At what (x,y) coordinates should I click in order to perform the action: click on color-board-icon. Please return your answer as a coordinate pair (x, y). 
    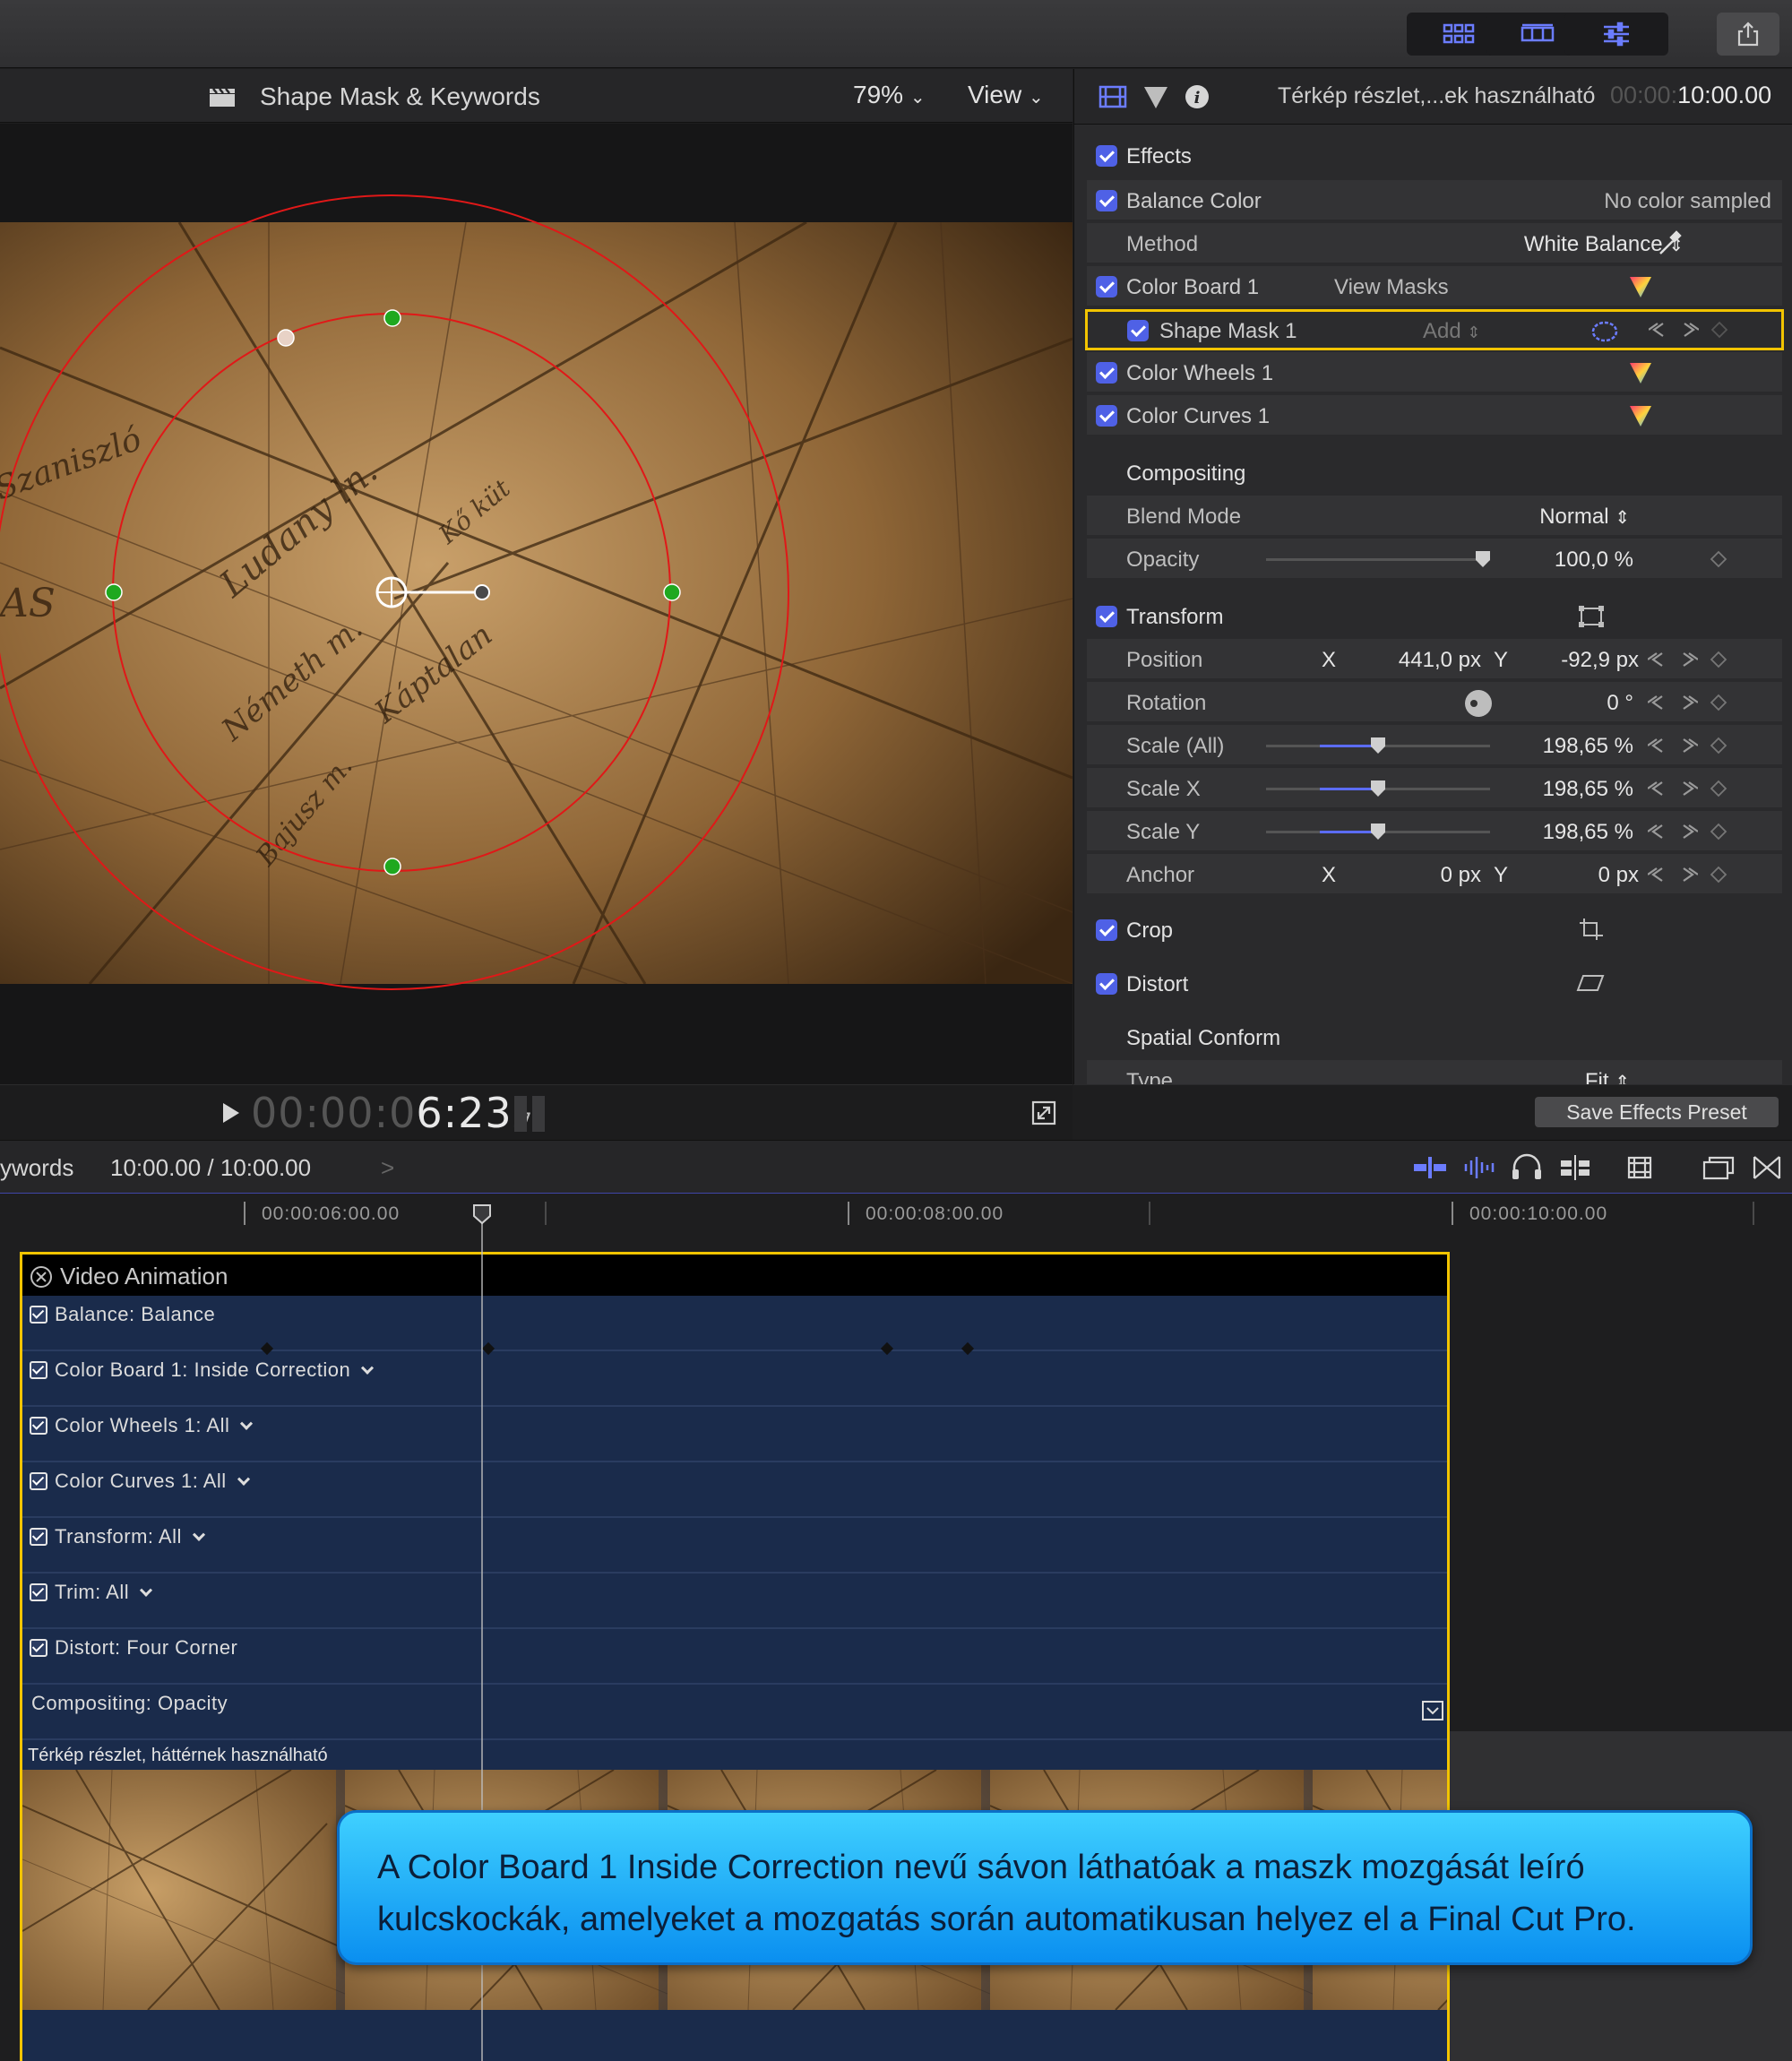
    Looking at the image, I should click on (1641, 286).